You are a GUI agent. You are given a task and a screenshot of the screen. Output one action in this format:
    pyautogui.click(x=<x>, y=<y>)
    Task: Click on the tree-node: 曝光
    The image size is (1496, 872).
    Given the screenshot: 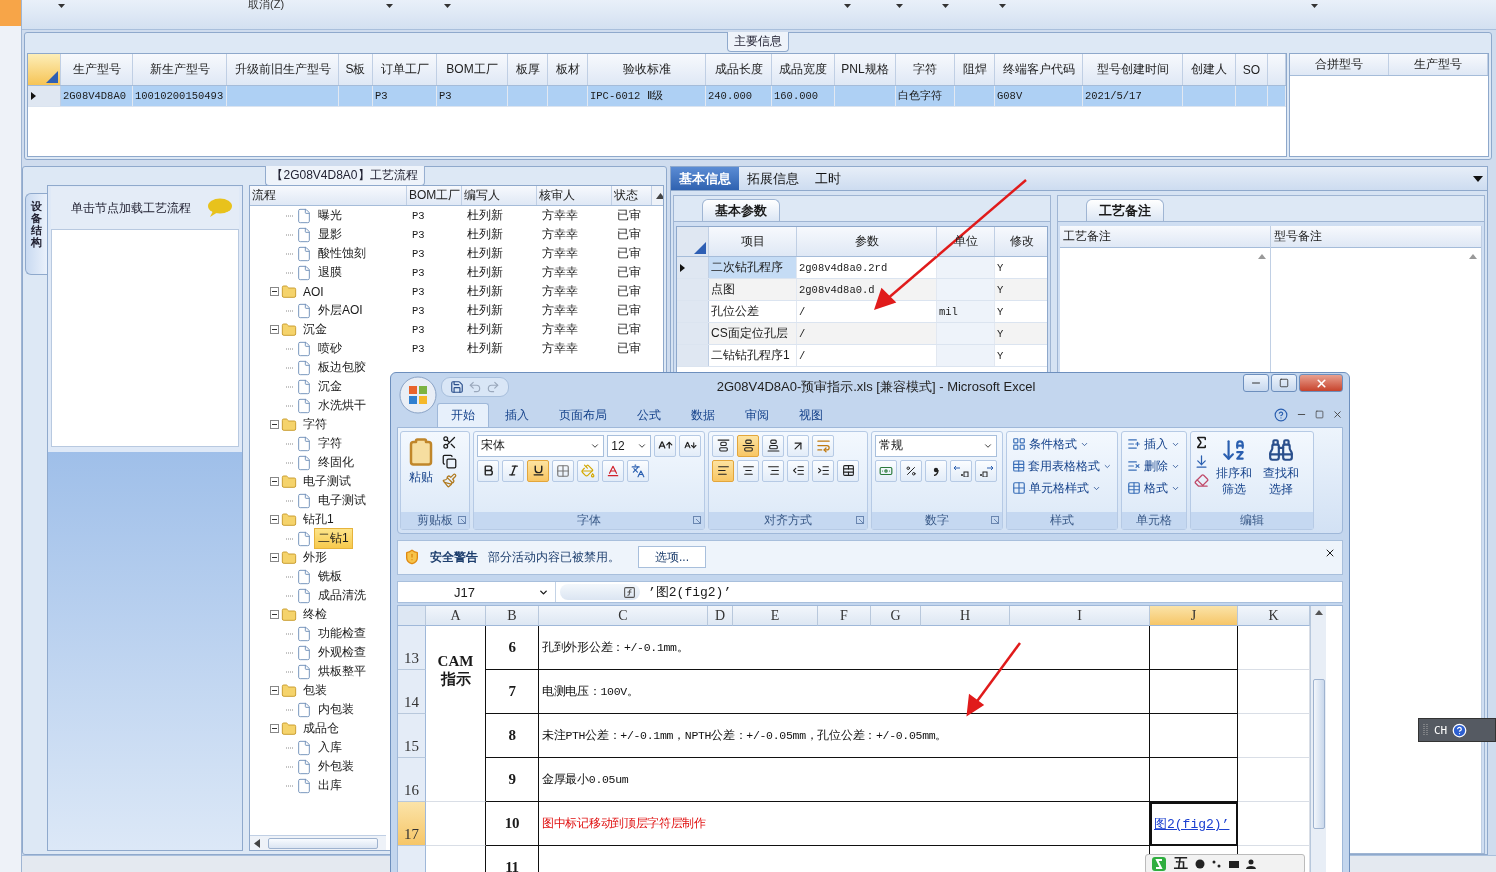 What is the action you would take?
    pyautogui.click(x=330, y=216)
    